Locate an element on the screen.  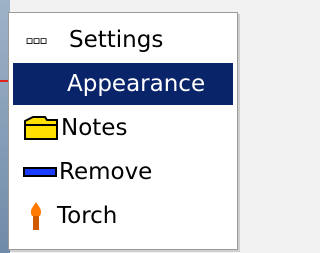
torch-icon is located at coordinates (36, 216).